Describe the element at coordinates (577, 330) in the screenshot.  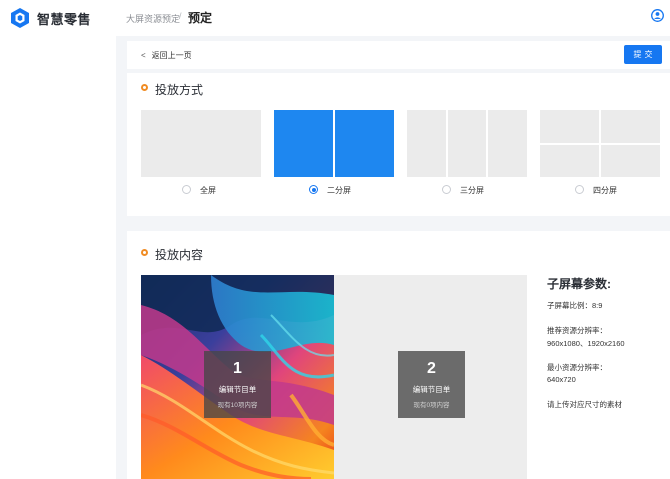
I see `param-recommended-label: 推荐资源分辨率：` at that location.